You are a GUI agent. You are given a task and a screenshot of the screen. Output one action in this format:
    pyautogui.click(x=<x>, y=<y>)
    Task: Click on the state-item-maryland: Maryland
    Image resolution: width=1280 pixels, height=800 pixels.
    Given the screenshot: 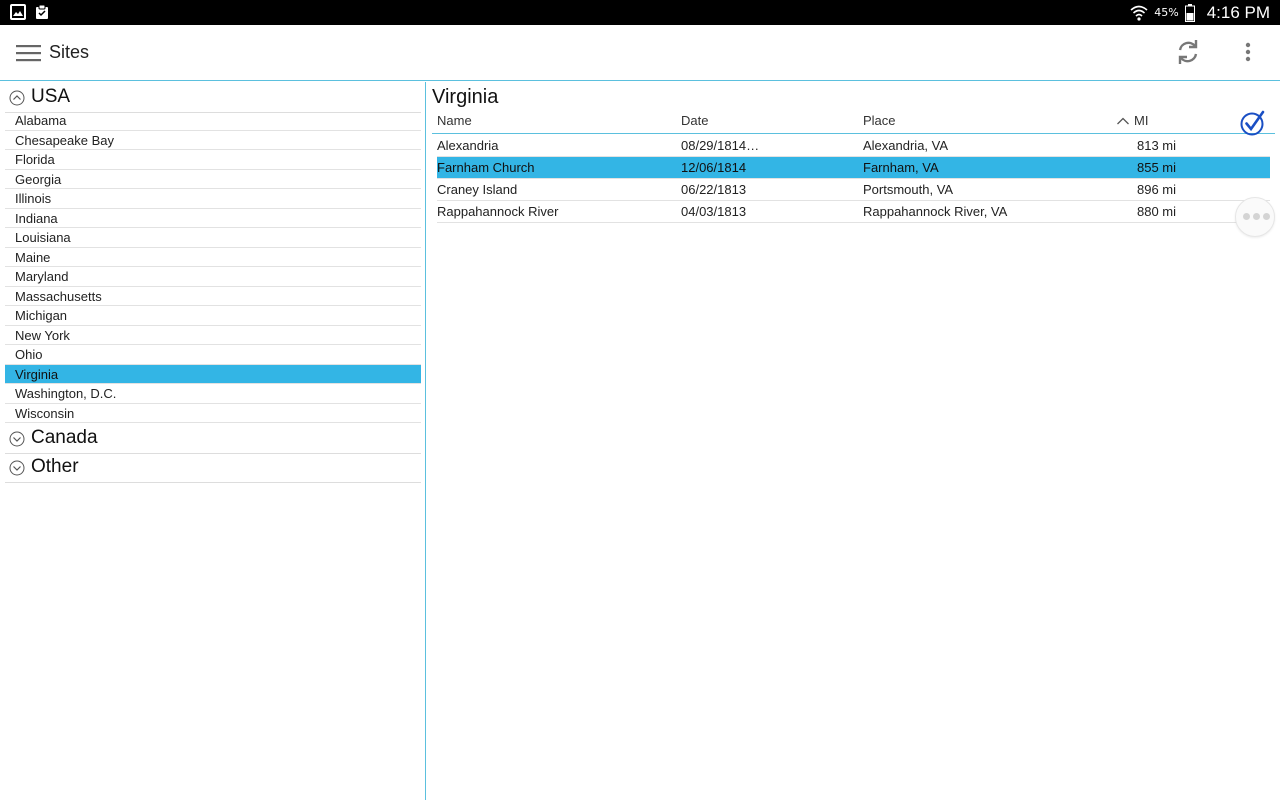 What is the action you would take?
    pyautogui.click(x=213, y=277)
    